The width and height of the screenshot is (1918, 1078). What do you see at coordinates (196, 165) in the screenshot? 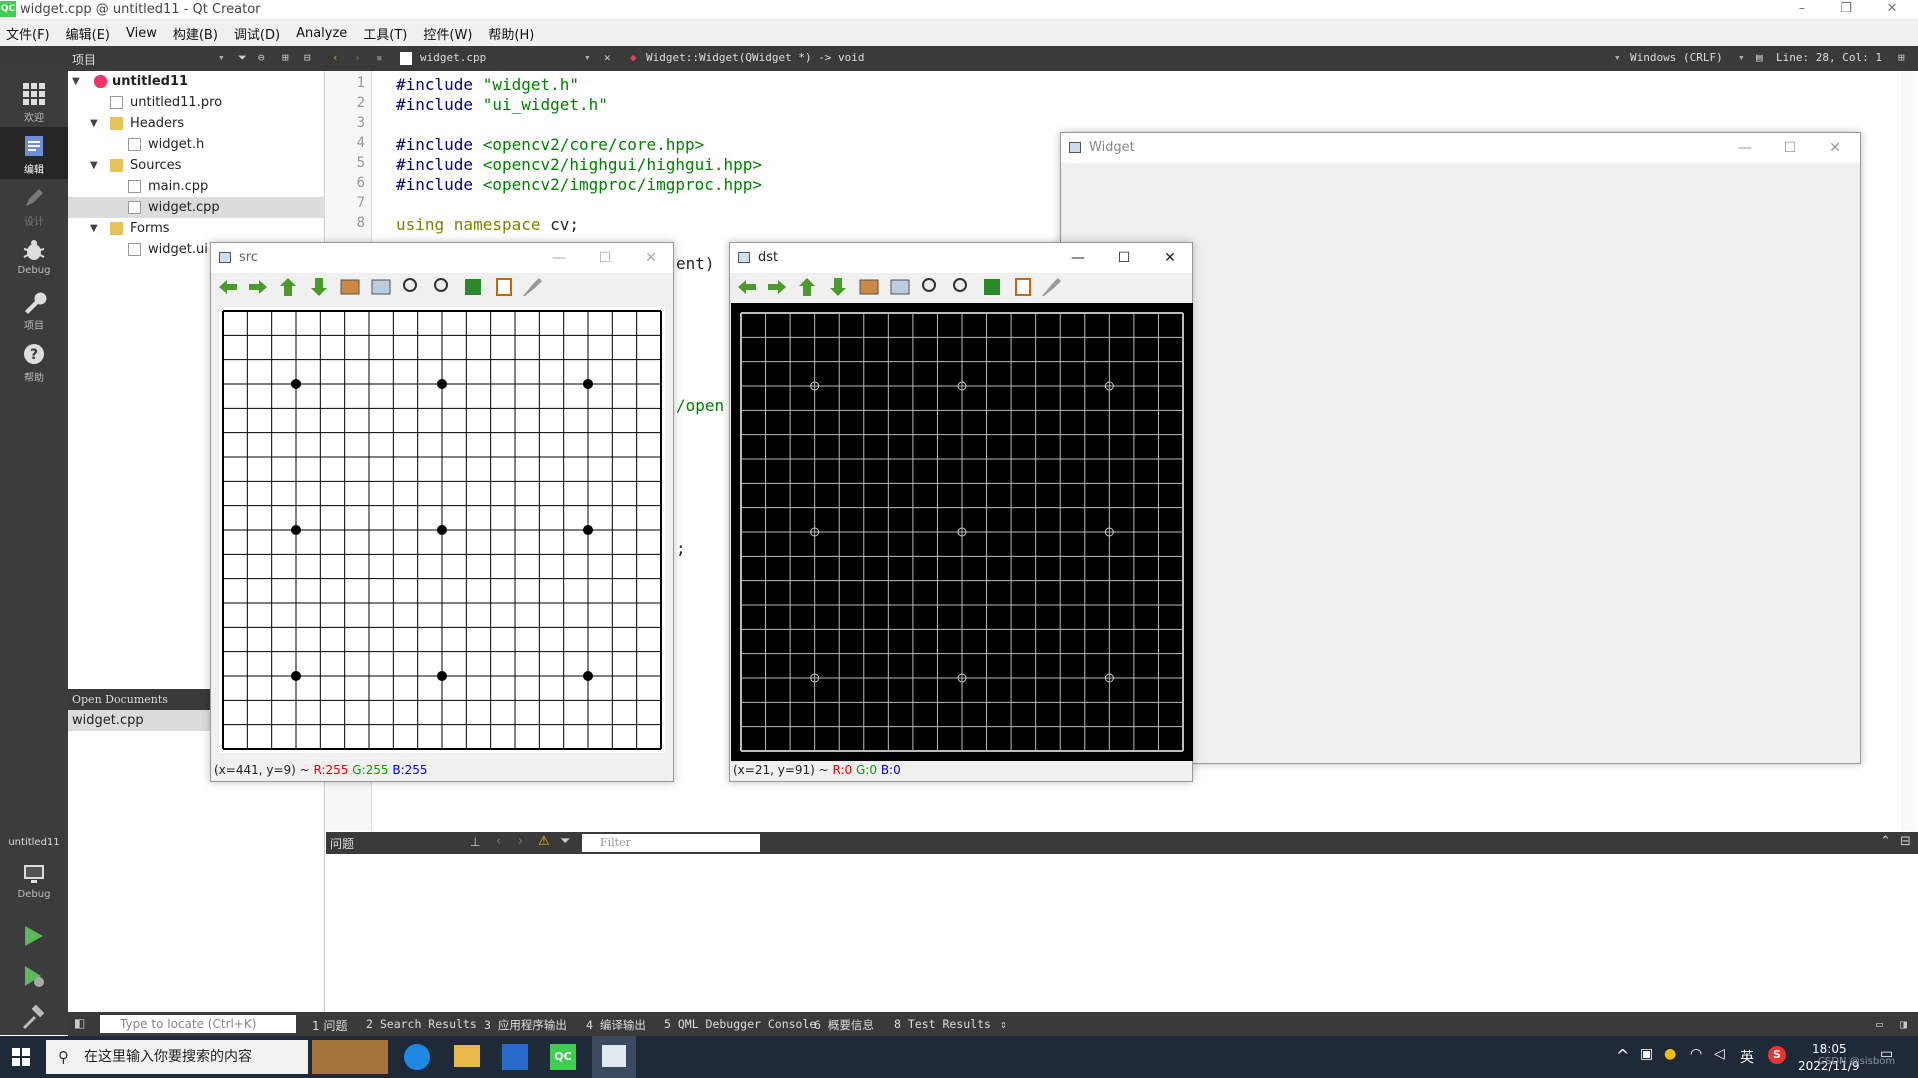
I see `tree-item-sources: ▼ Sources` at bounding box center [196, 165].